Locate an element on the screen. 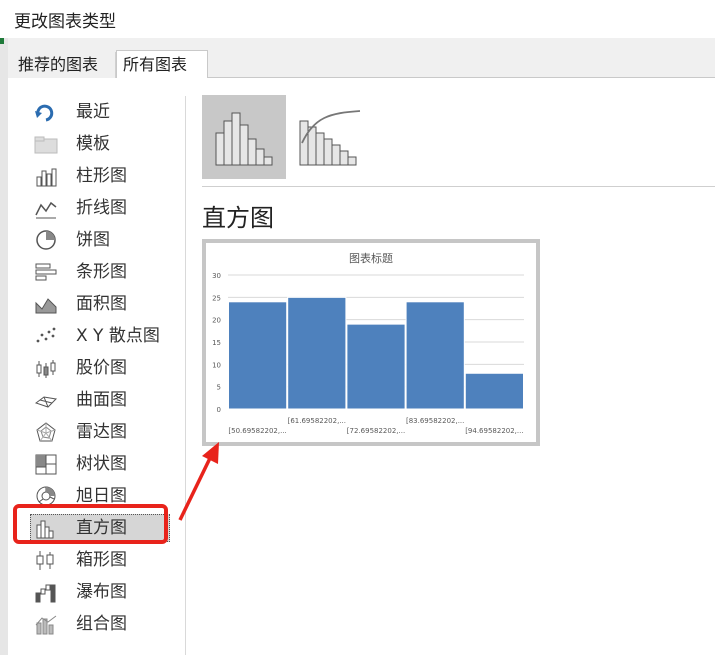  y-tick-label: 30 is located at coordinates (216, 276).